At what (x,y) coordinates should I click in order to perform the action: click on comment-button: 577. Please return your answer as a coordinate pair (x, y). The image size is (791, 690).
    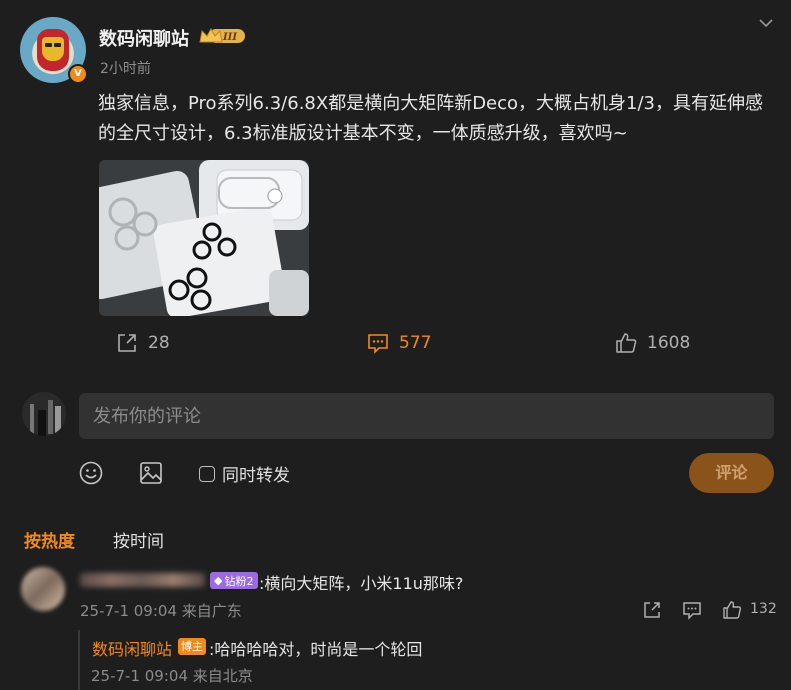
    Looking at the image, I should click on (399, 343).